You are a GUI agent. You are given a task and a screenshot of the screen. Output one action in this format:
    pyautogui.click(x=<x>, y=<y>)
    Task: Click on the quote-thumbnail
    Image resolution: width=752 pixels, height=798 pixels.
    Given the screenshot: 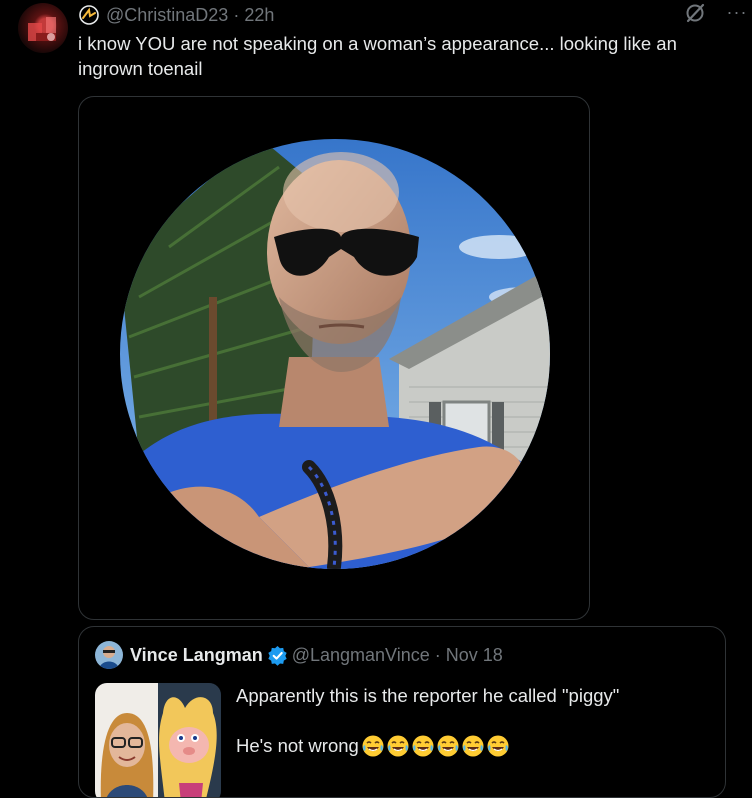 What is the action you would take?
    pyautogui.click(x=158, y=740)
    